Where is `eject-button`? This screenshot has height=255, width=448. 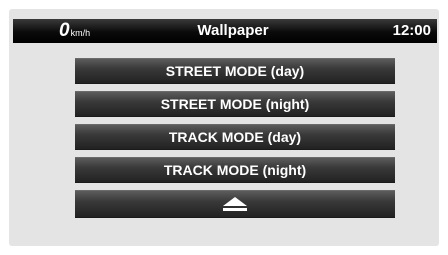
eject-button is located at coordinates (235, 204).